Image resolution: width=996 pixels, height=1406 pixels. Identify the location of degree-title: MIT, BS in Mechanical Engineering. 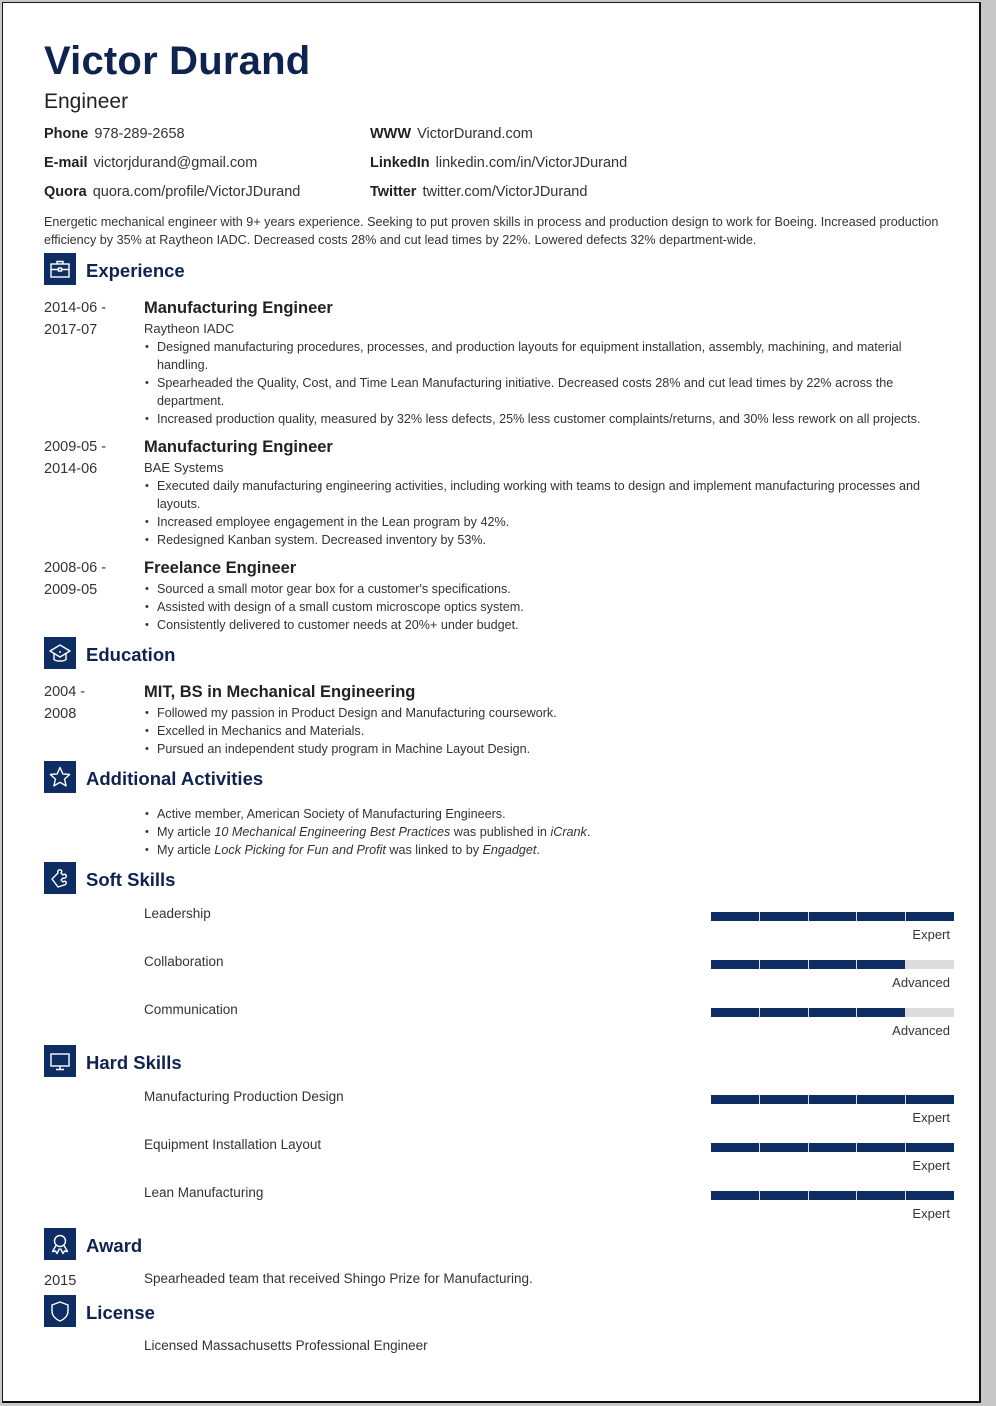
(280, 692).